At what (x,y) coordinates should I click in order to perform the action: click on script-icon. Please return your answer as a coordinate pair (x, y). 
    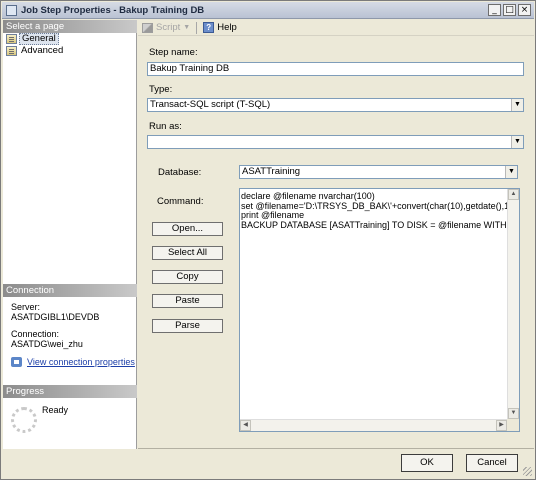
    Looking at the image, I should click on (147, 27).